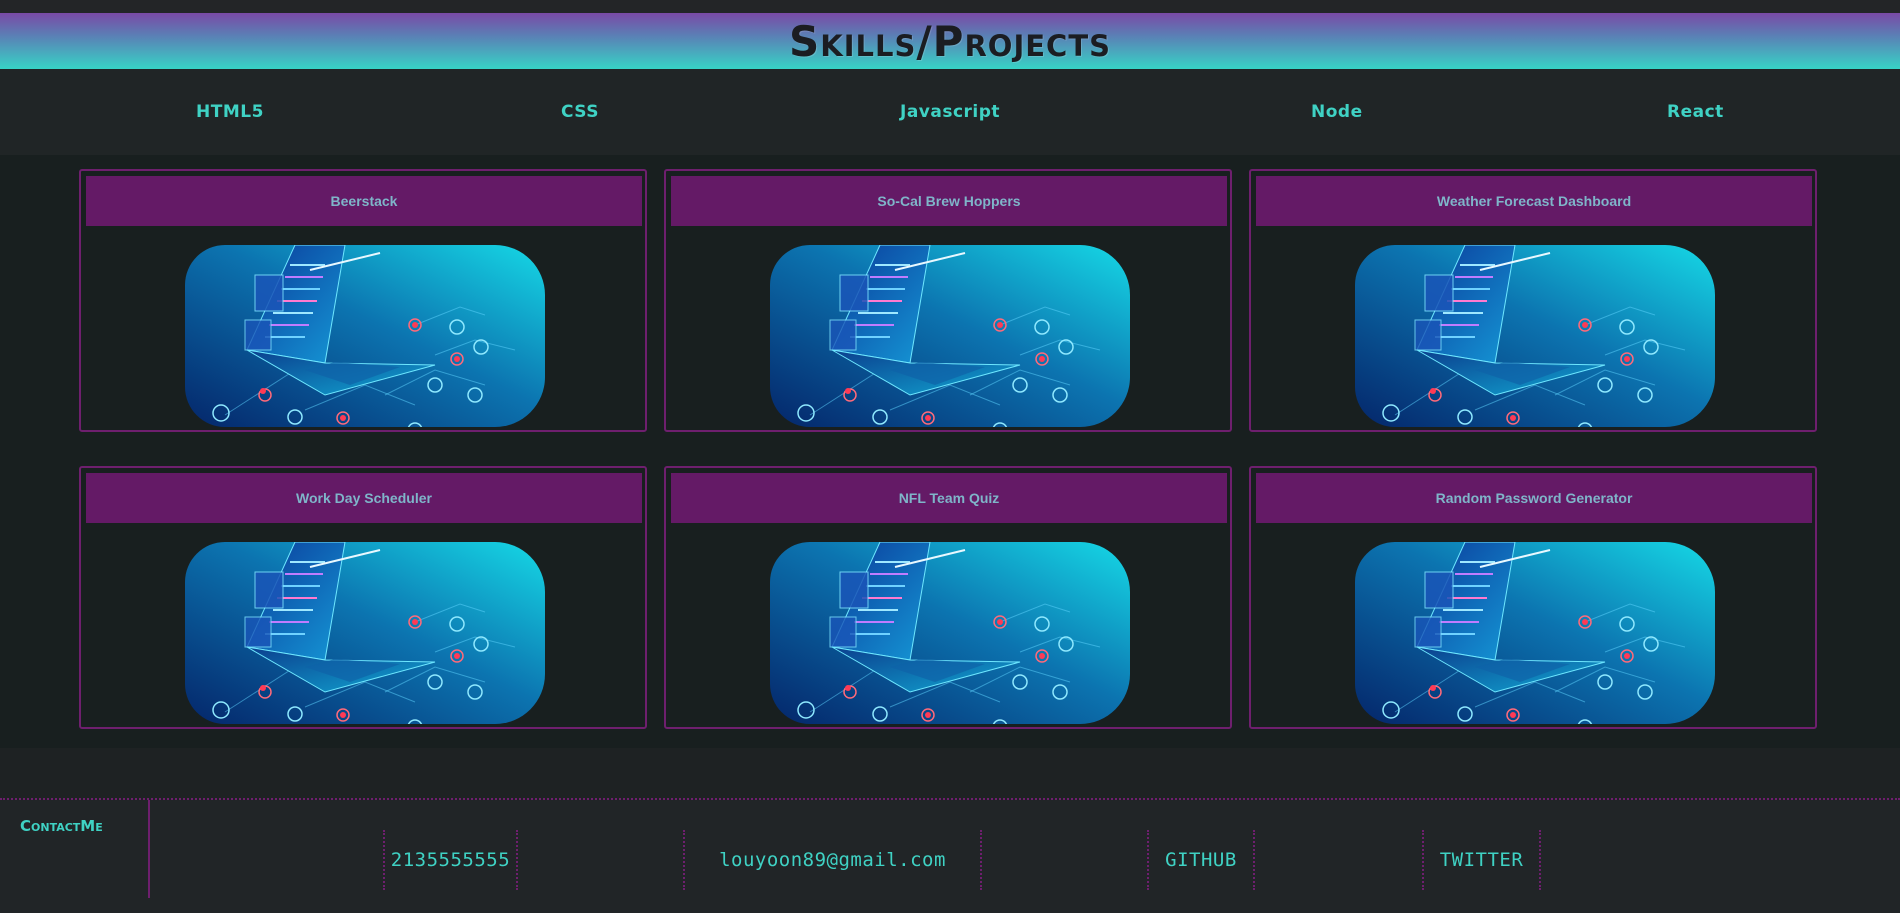 Image resolution: width=1900 pixels, height=913 pixels. Describe the element at coordinates (1534, 498) in the screenshot. I see `project-title: Random Password Generator` at that location.